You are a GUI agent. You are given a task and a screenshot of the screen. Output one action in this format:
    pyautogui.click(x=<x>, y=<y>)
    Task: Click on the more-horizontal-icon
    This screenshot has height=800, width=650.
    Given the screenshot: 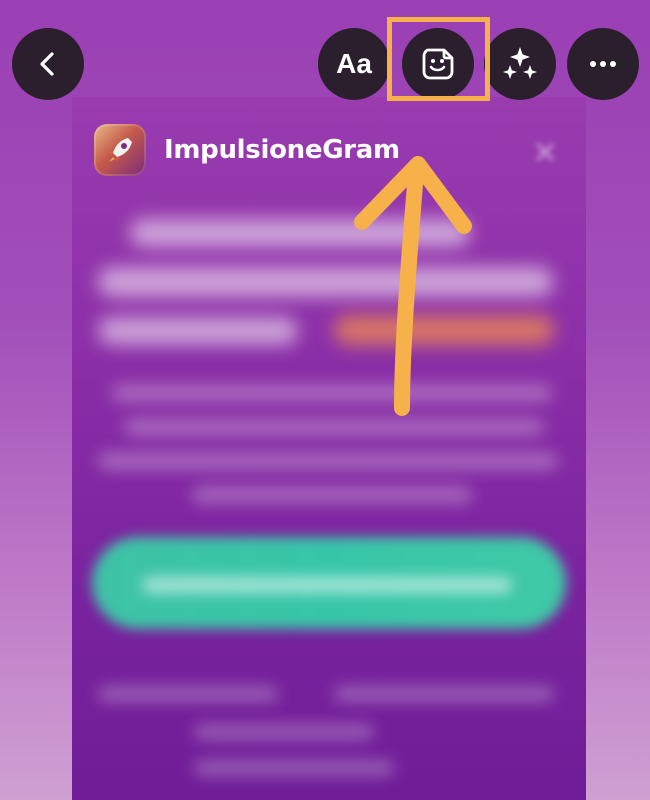 What is the action you would take?
    pyautogui.click(x=603, y=64)
    